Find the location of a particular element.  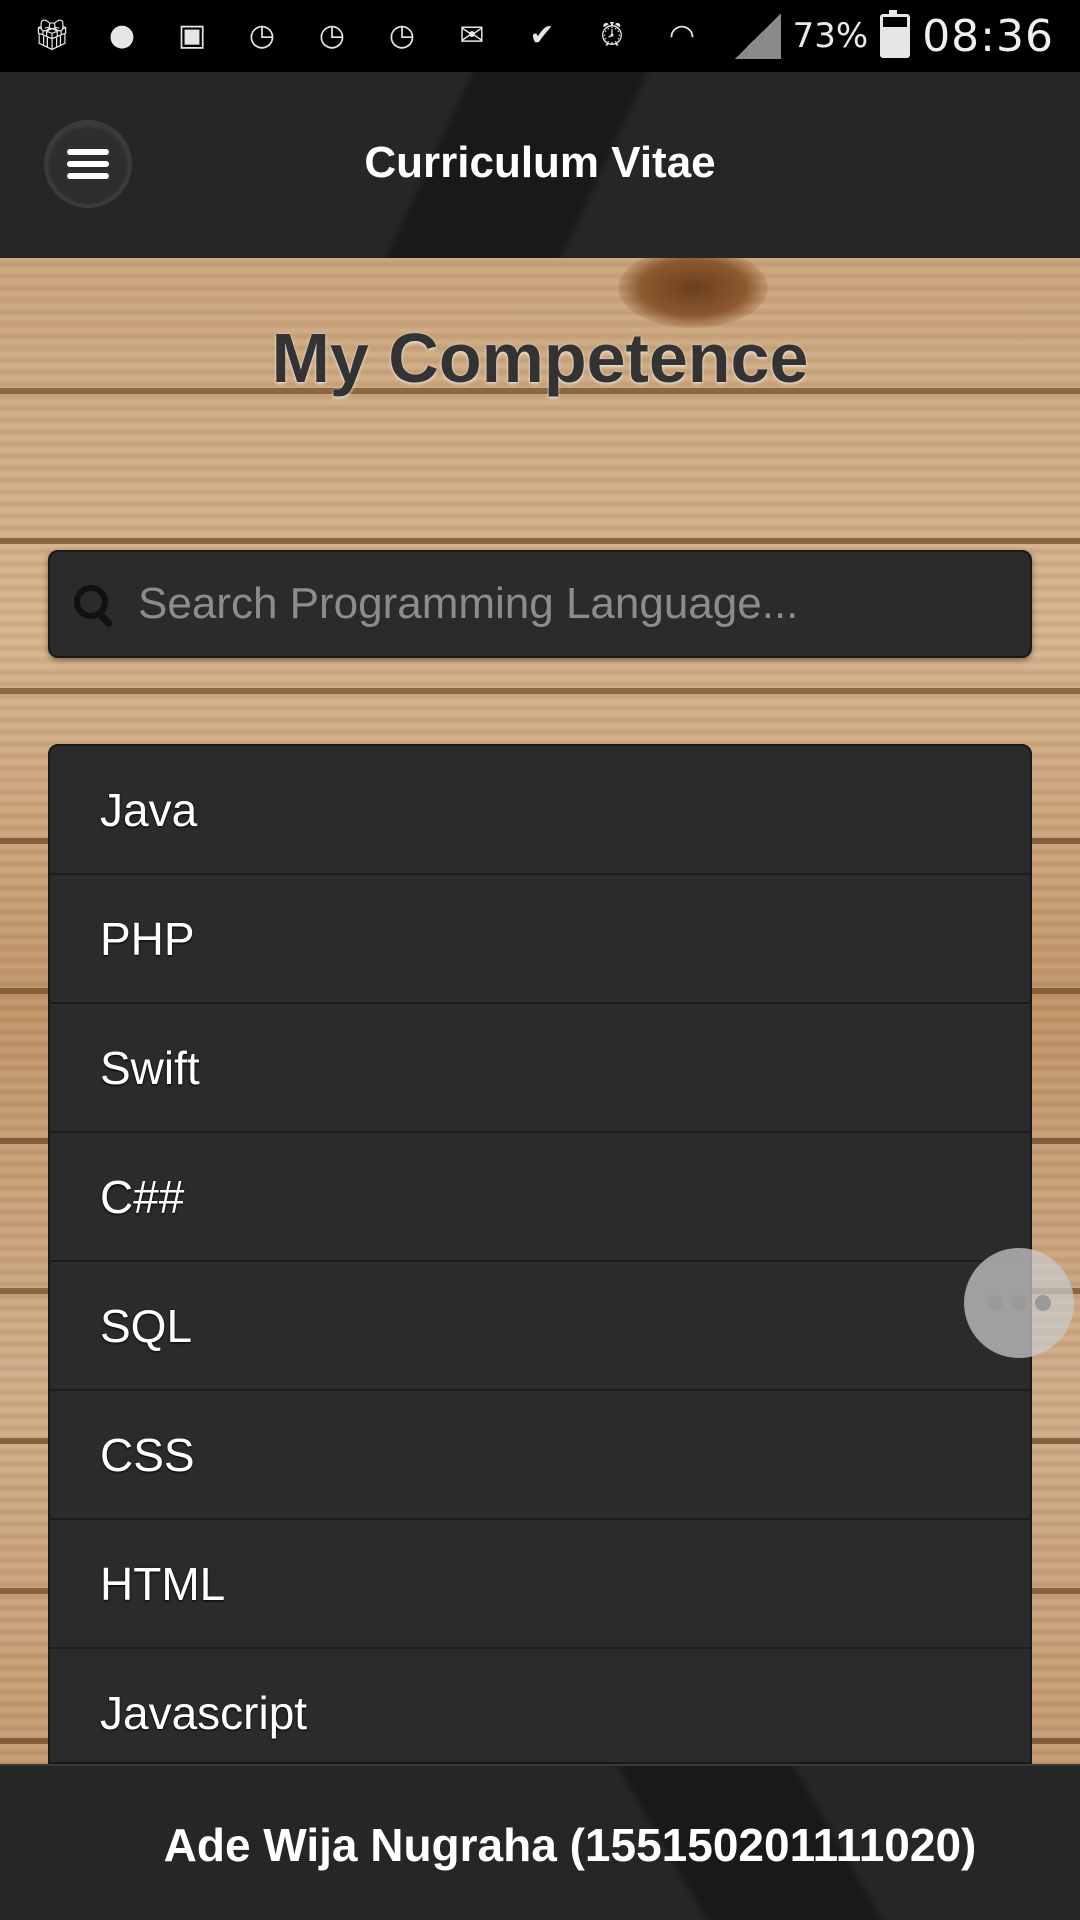

status-right: 73% 08:36 is located at coordinates (894, 36).